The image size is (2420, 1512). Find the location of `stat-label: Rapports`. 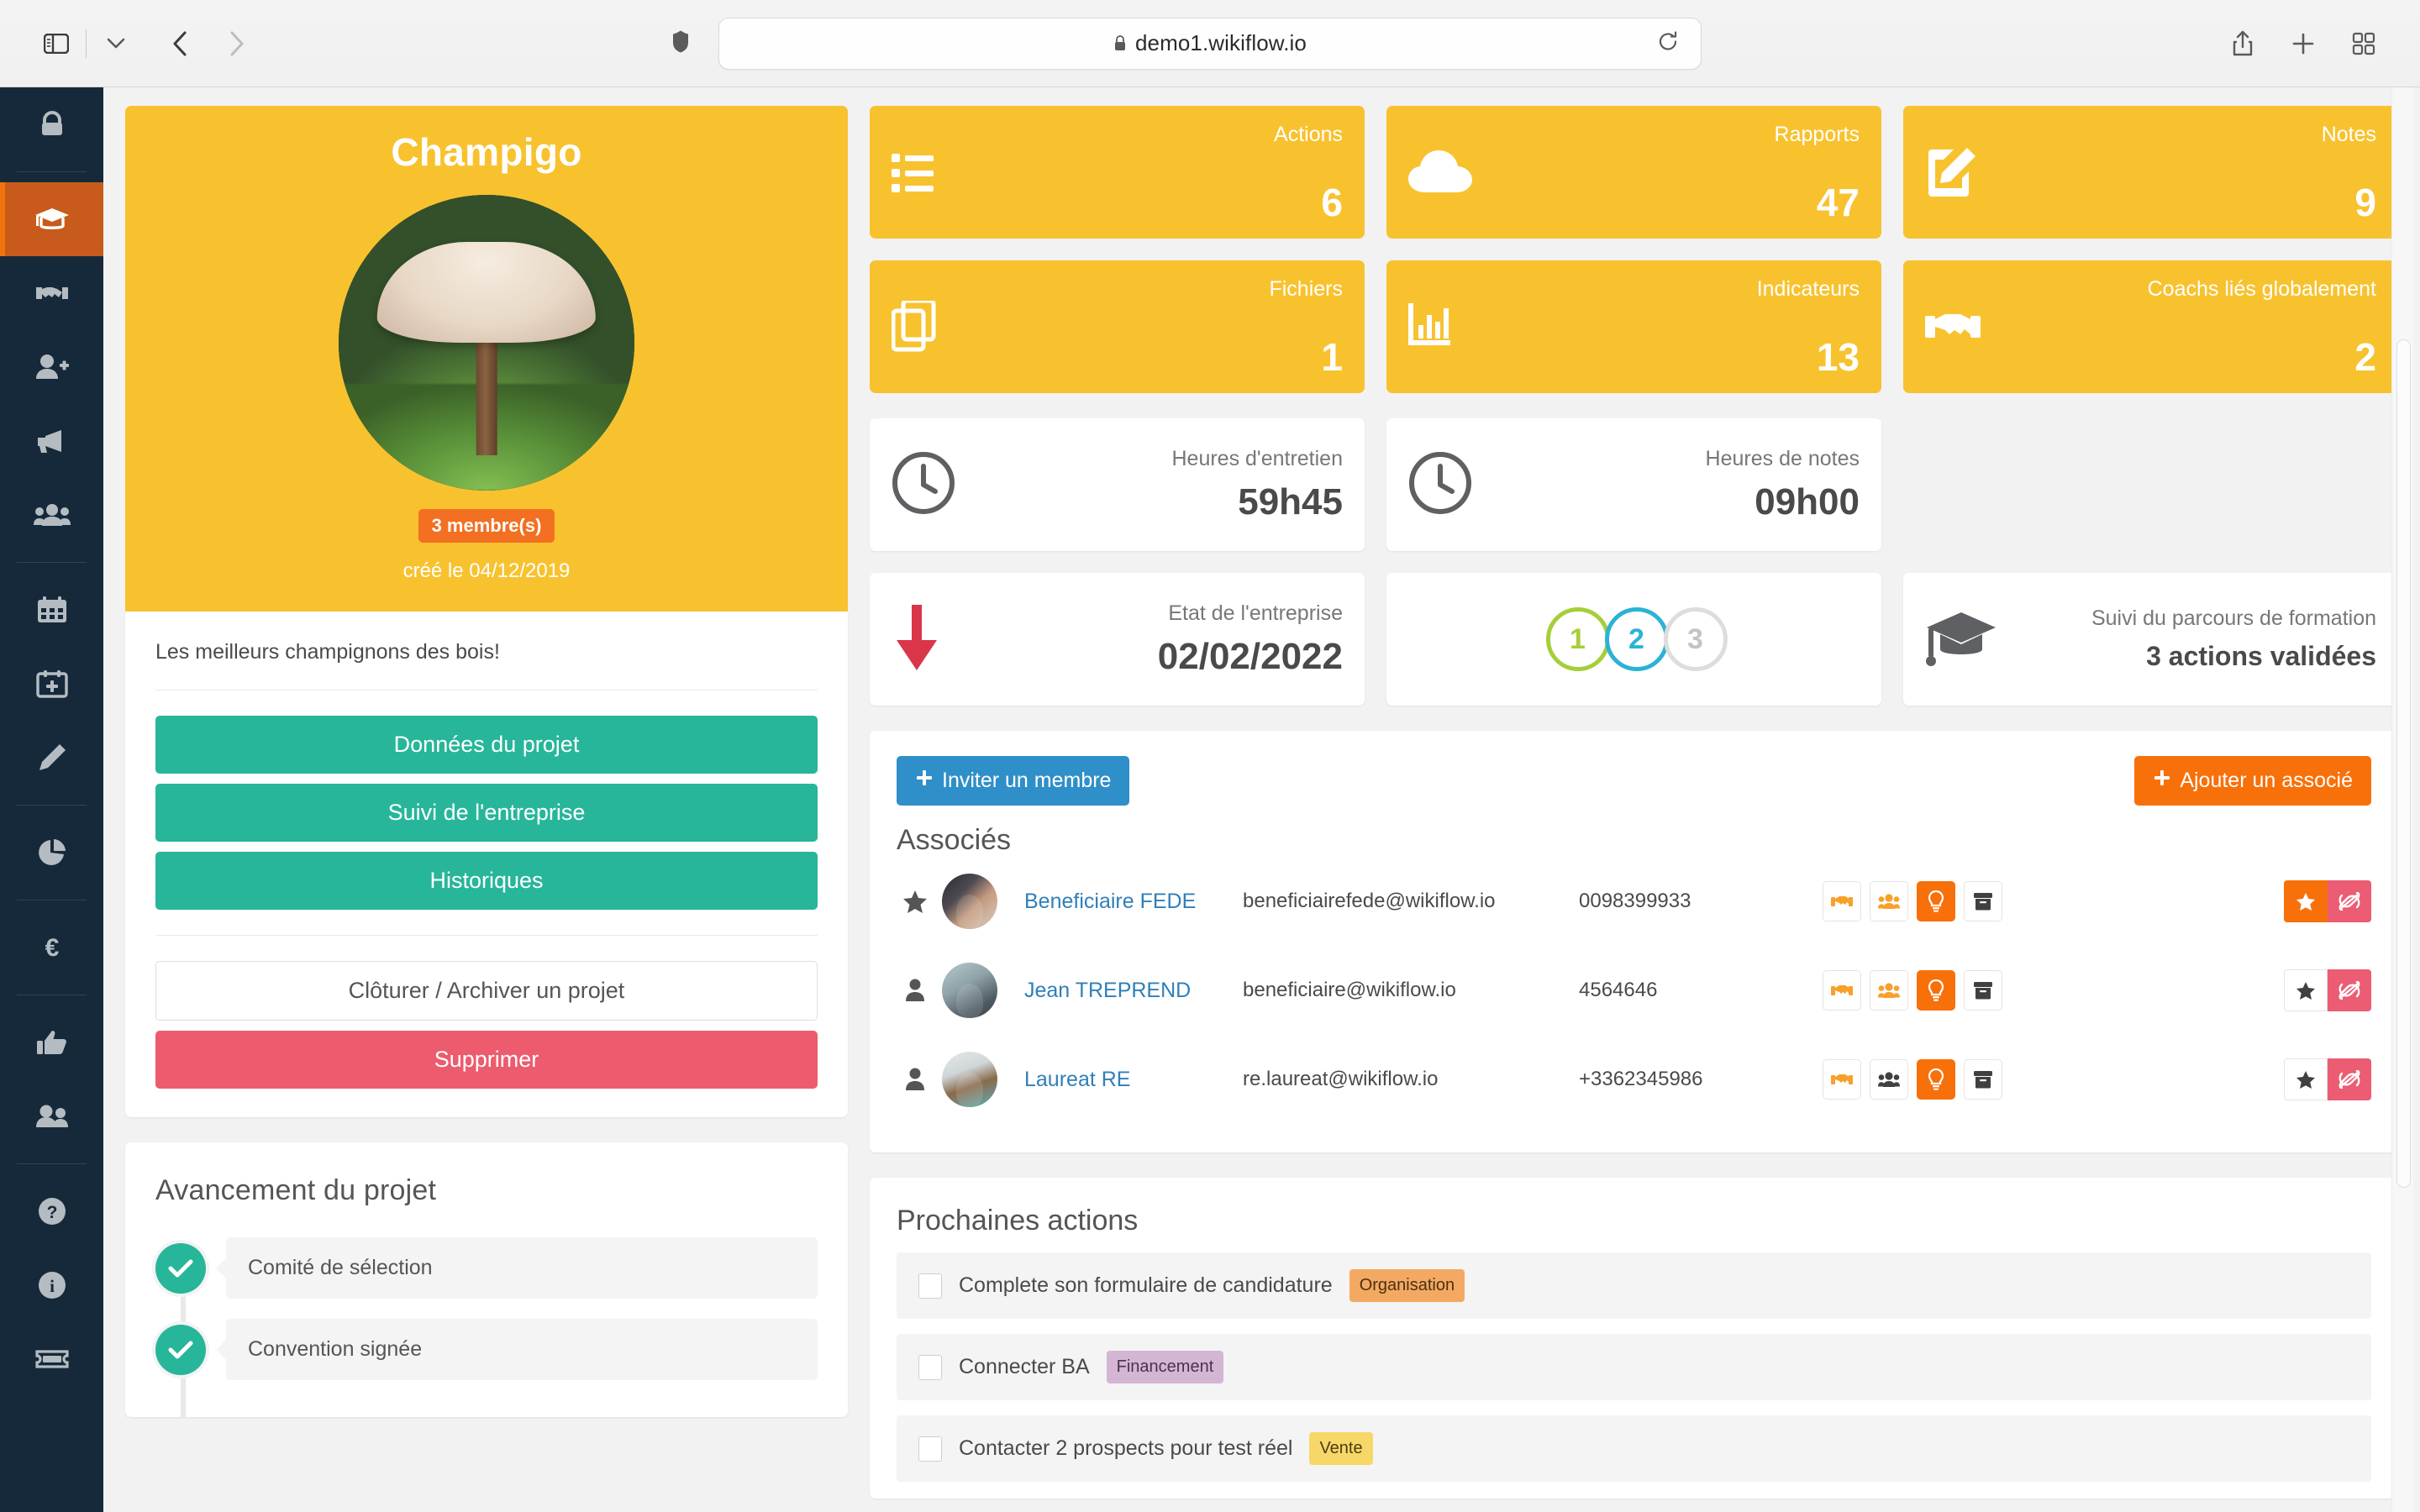

stat-label: Rapports is located at coordinates (1817, 134).